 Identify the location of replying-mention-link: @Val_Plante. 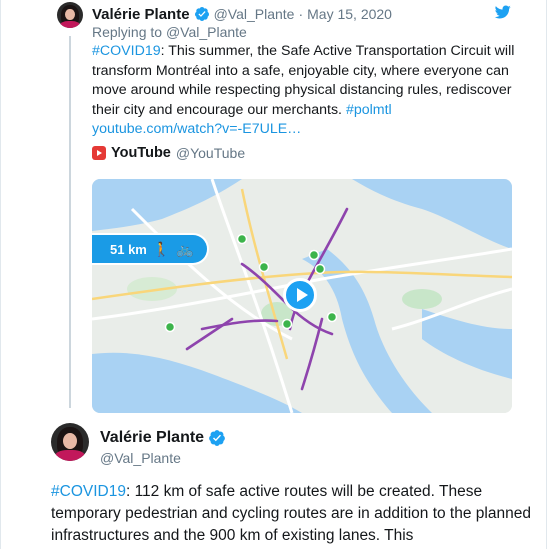
(206, 32).